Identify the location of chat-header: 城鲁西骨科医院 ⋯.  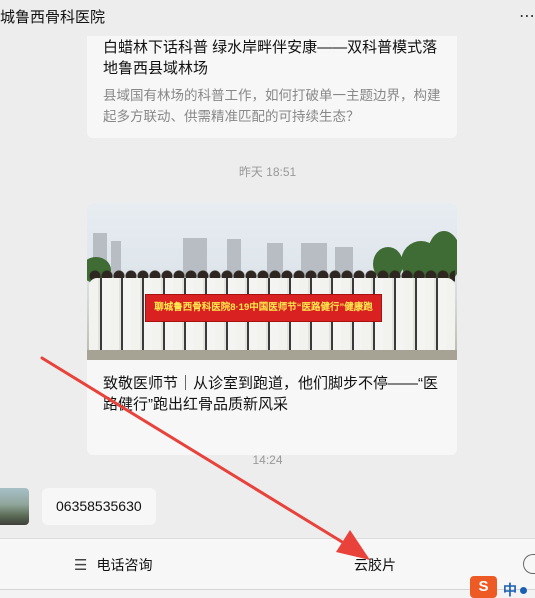
(267, 18).